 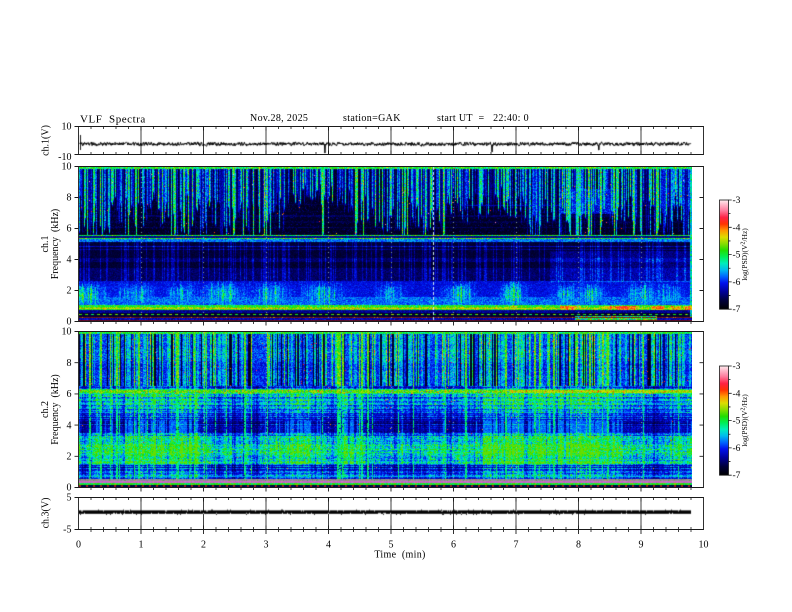 What do you see at coordinates (67, 530) in the screenshot?
I see `svg-text: -5` at bounding box center [67, 530].